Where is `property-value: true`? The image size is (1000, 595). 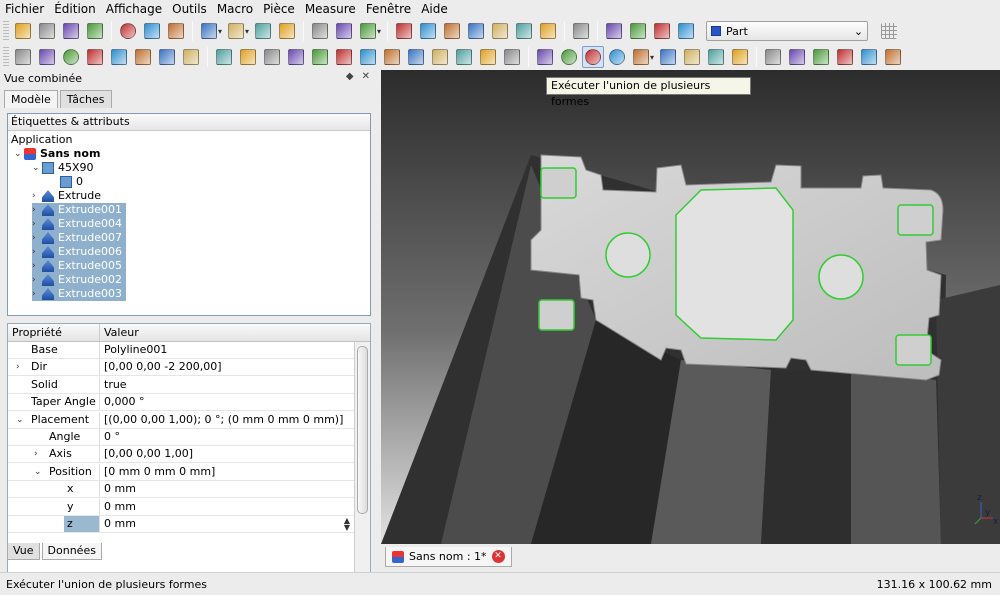 property-value: true is located at coordinates (227, 385).